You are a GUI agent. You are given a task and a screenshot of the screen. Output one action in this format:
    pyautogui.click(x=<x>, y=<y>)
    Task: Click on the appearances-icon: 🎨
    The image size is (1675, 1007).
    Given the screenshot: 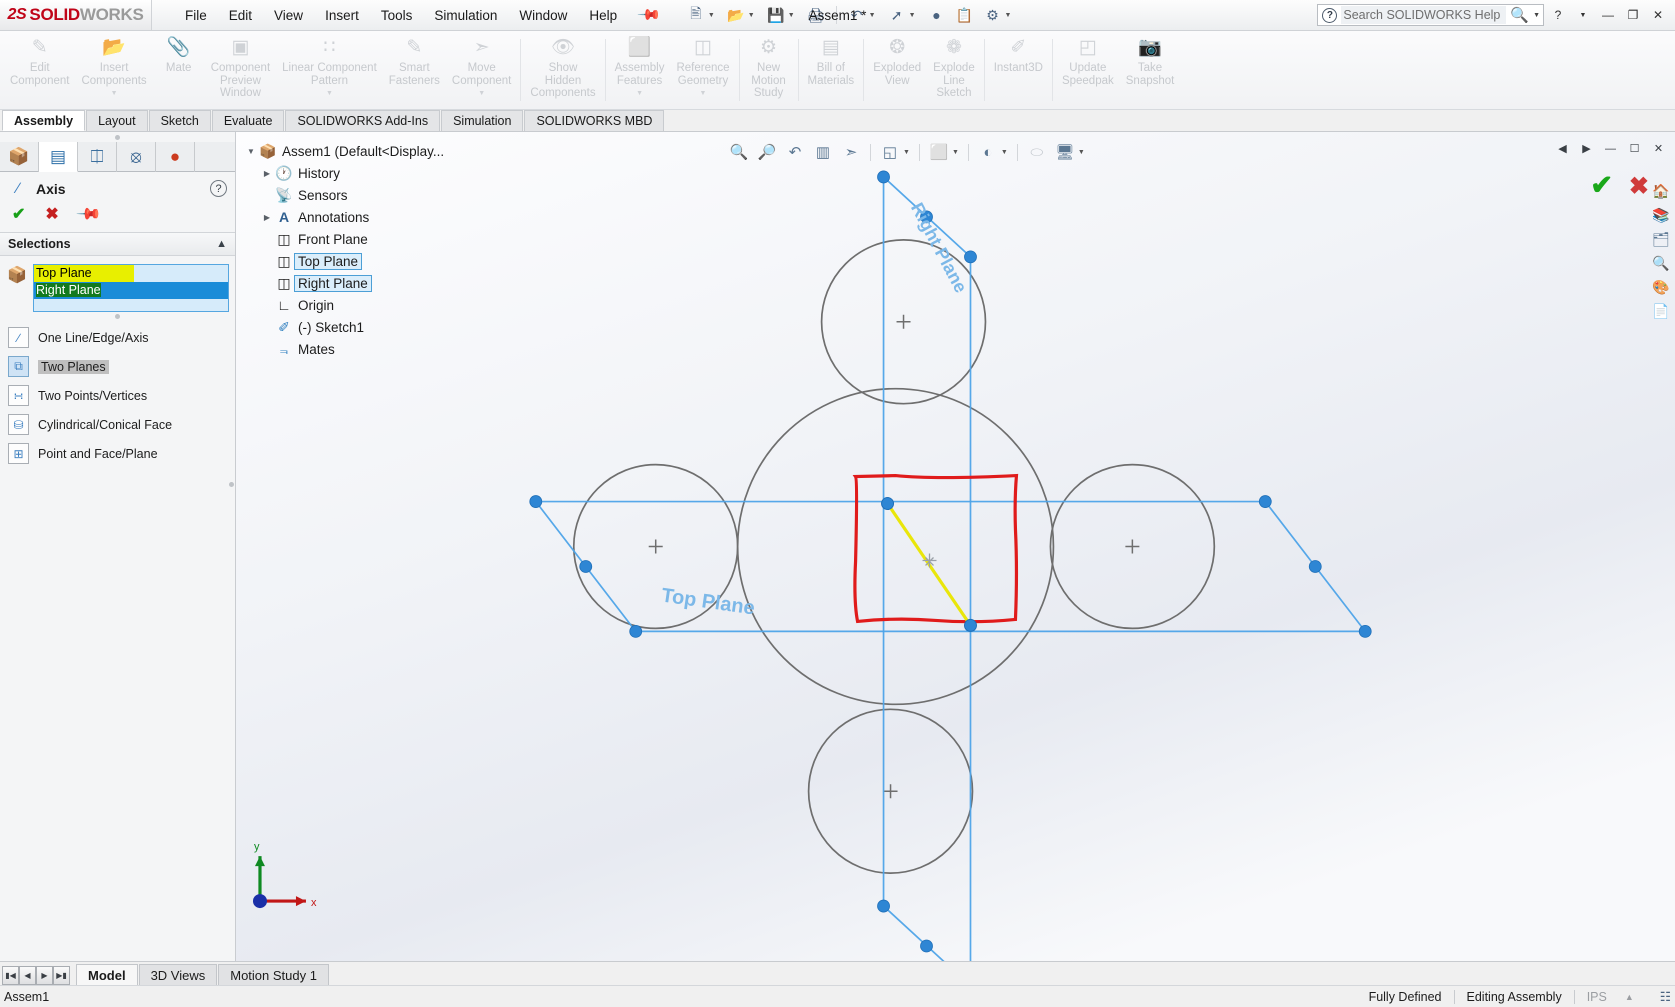 What is the action you would take?
    pyautogui.click(x=1661, y=287)
    